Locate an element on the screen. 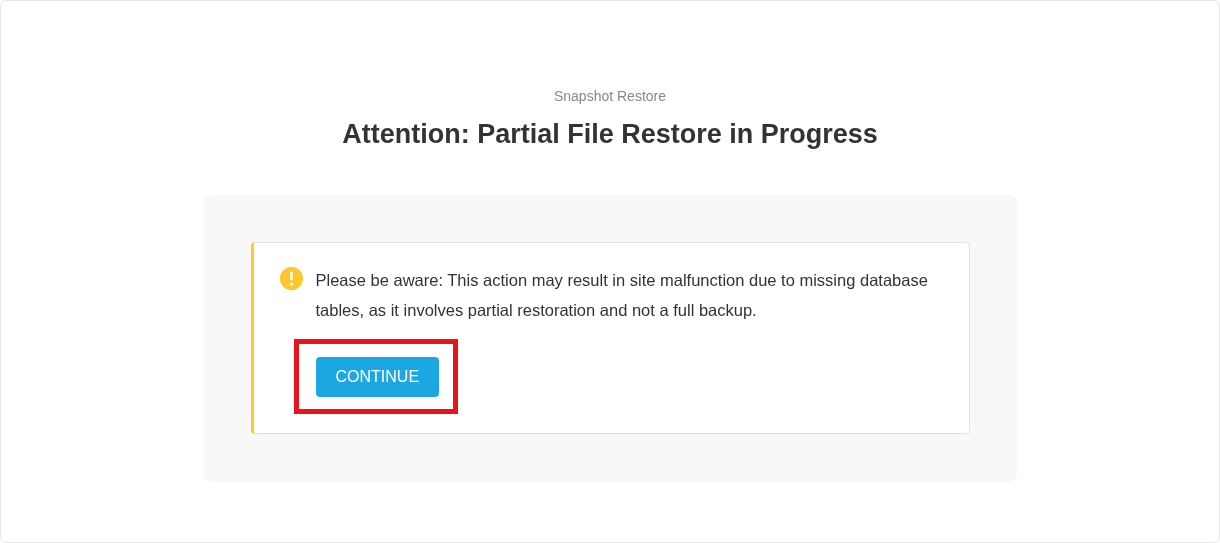  warning-message: Please be aware: This action may result in site malfunction due to missing database tables, as it involves partial restoration and not a full backup. is located at coordinates (622, 295).